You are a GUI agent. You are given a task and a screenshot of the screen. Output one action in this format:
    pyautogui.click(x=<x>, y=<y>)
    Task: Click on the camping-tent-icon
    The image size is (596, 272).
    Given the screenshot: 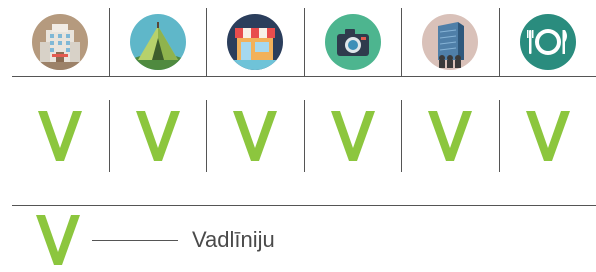 What is the action you would take?
    pyautogui.click(x=157, y=42)
    